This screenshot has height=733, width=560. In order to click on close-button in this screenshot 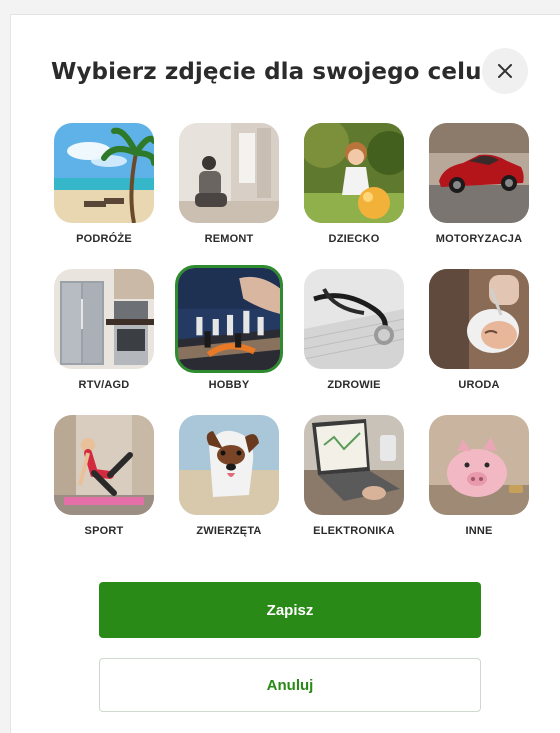, I will do `click(505, 71)`.